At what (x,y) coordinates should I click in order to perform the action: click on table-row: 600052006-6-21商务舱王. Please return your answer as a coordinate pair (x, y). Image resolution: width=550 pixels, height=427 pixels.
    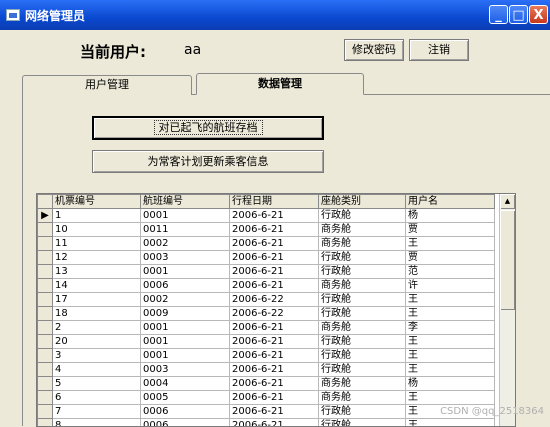
    Looking at the image, I should click on (266, 398).